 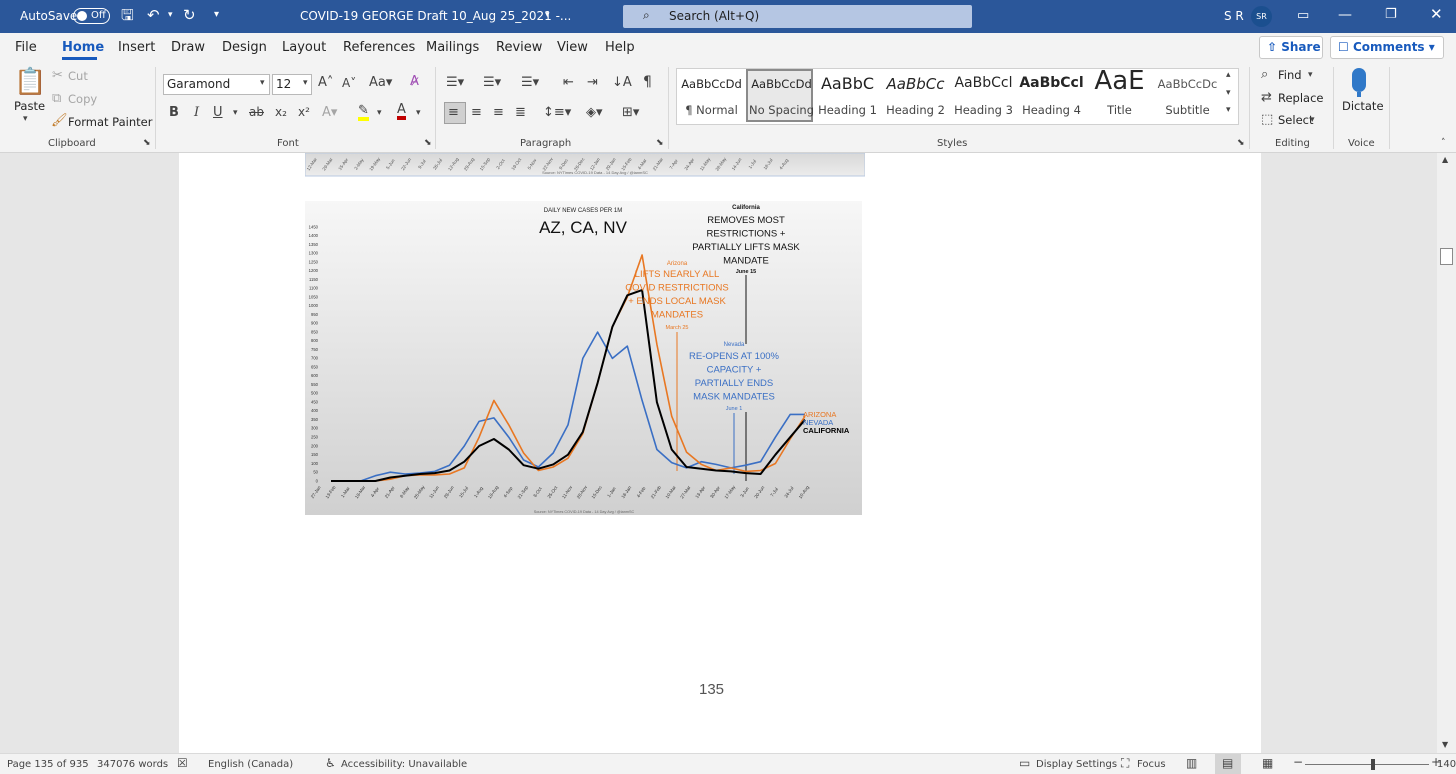 What do you see at coordinates (304, 47) in the screenshot?
I see `tab-layout: Layout` at bounding box center [304, 47].